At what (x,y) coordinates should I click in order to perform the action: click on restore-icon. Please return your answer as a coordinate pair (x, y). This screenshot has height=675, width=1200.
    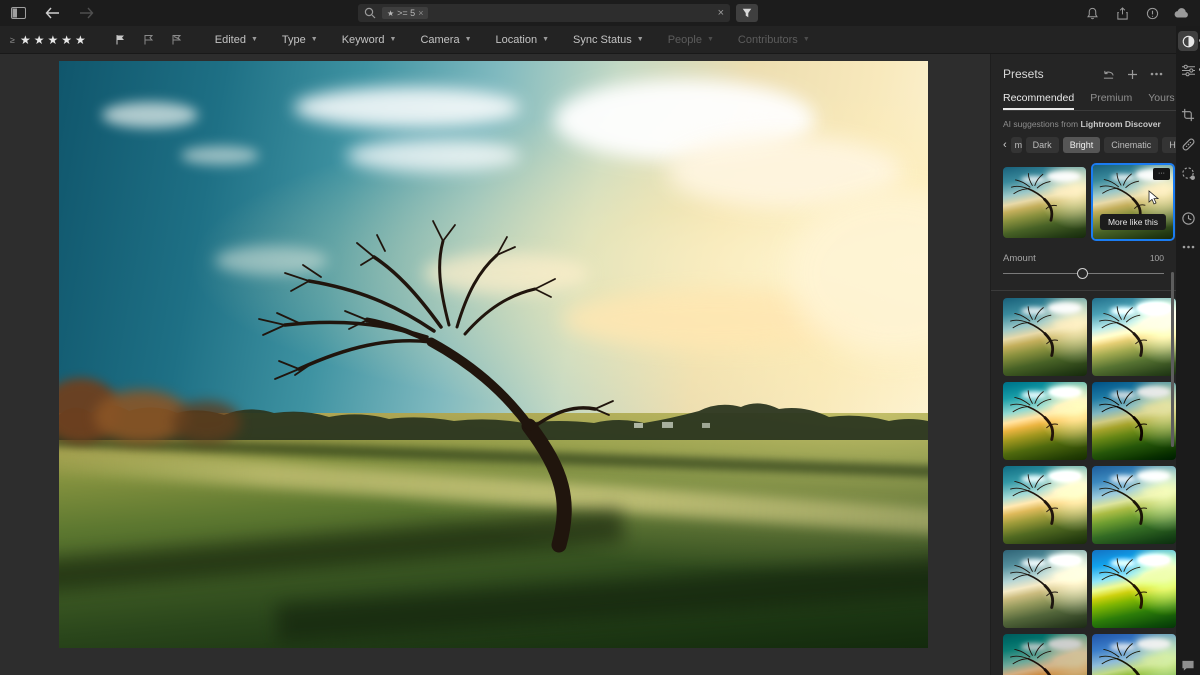
    Looking at the image, I should click on (1108, 74).